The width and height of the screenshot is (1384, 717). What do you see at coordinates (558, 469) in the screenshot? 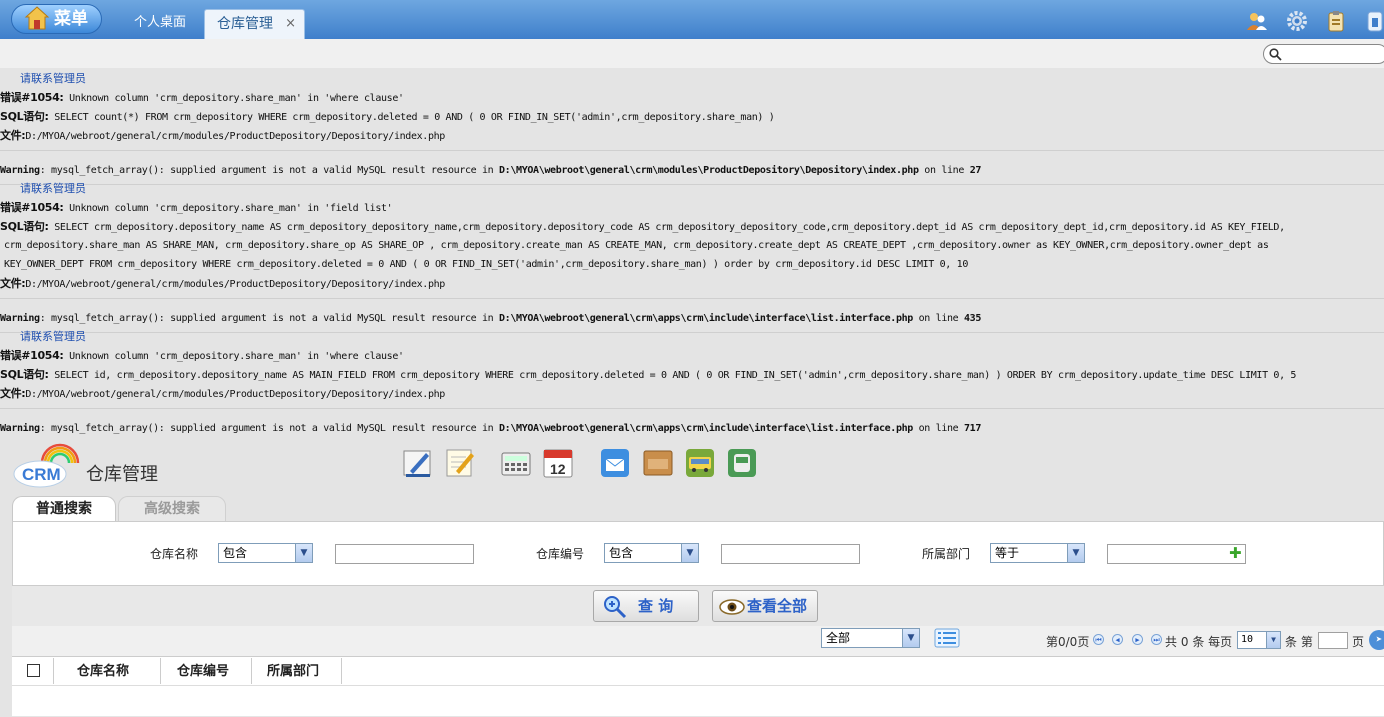
I see `calendar-day: 12` at bounding box center [558, 469].